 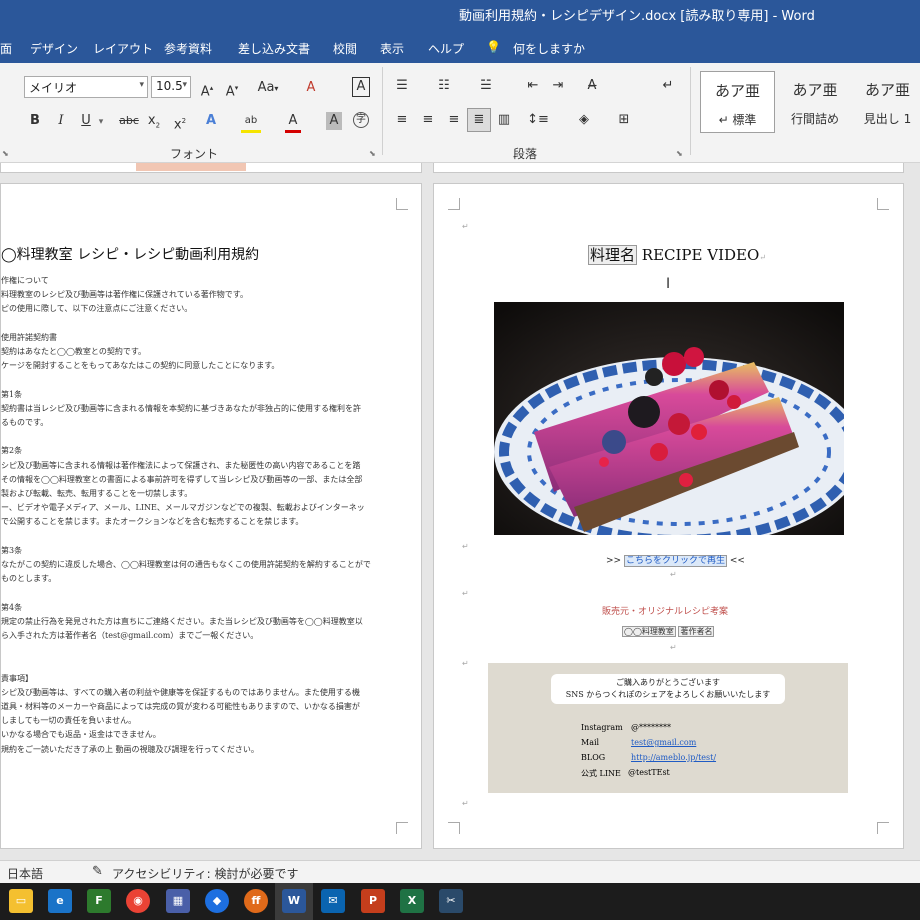 I want to click on edge-icon: e, so click(x=60, y=901).